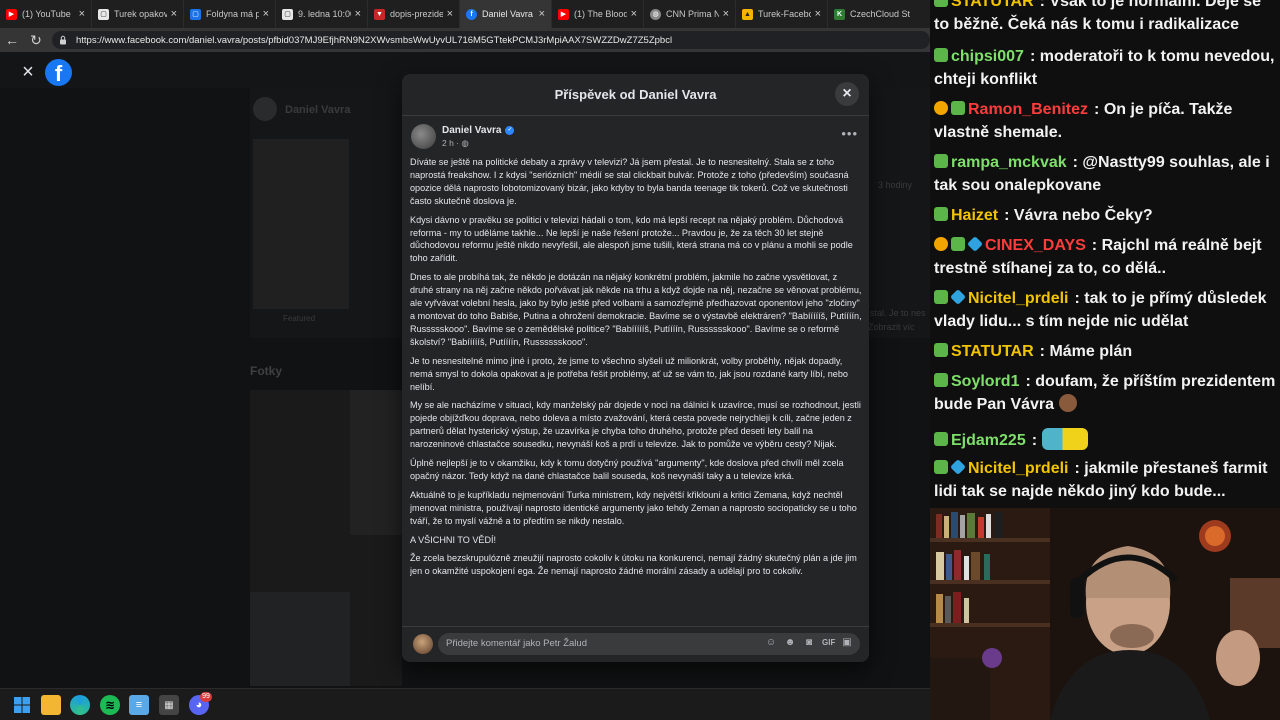  Describe the element at coordinates (322, 14) in the screenshot. I see `tab-9-ledna: ▢ 9. ledna 10:00 ×` at that location.